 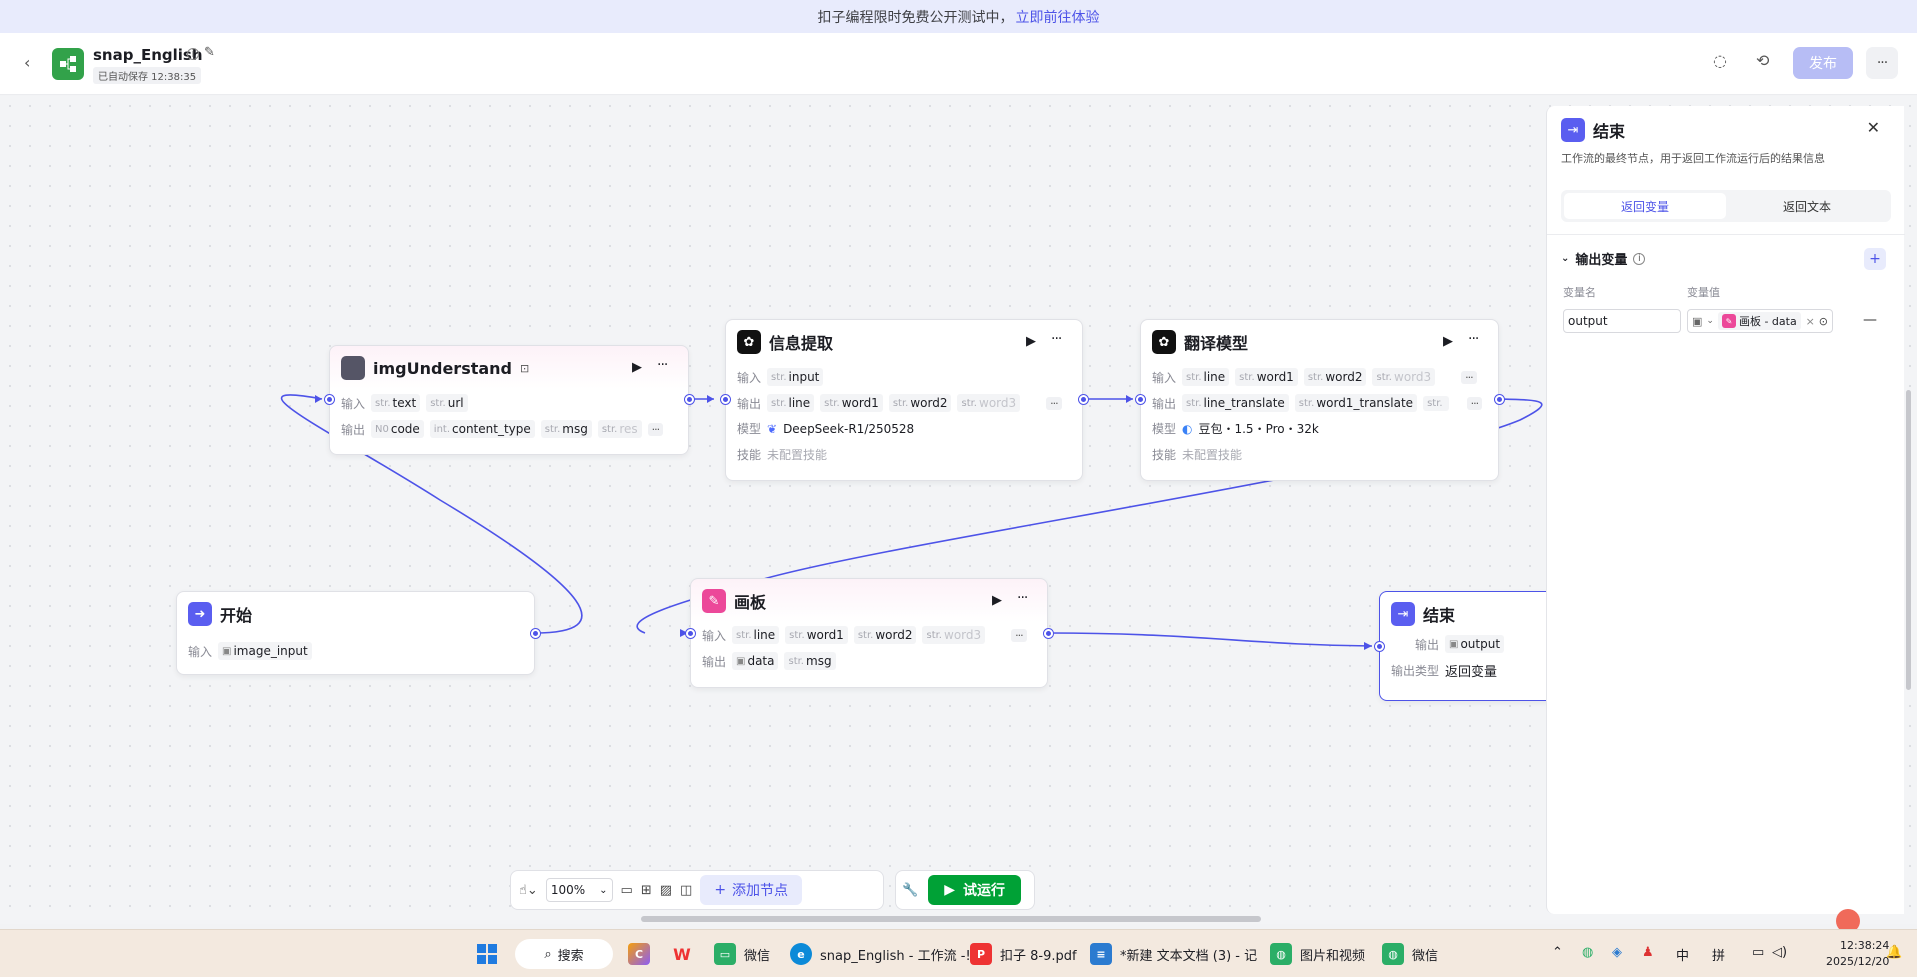 I want to click on chevron-up-icon: ⌃, so click(x=1557, y=952).